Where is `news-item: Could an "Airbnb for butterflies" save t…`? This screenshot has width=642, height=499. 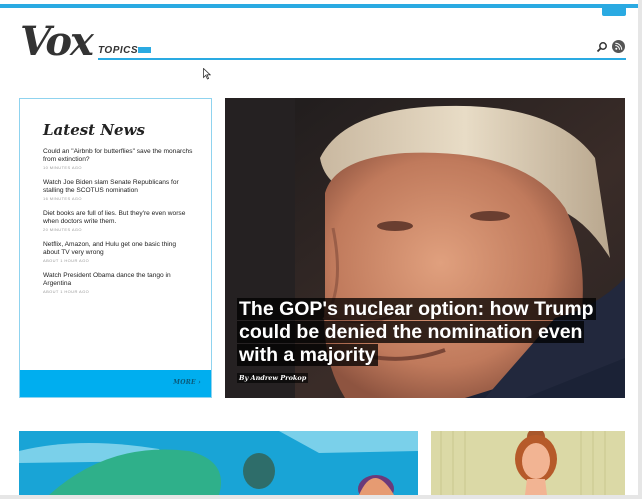
news-item: Could an "Airbnb for butterflies" save t… is located at coordinates (118, 159).